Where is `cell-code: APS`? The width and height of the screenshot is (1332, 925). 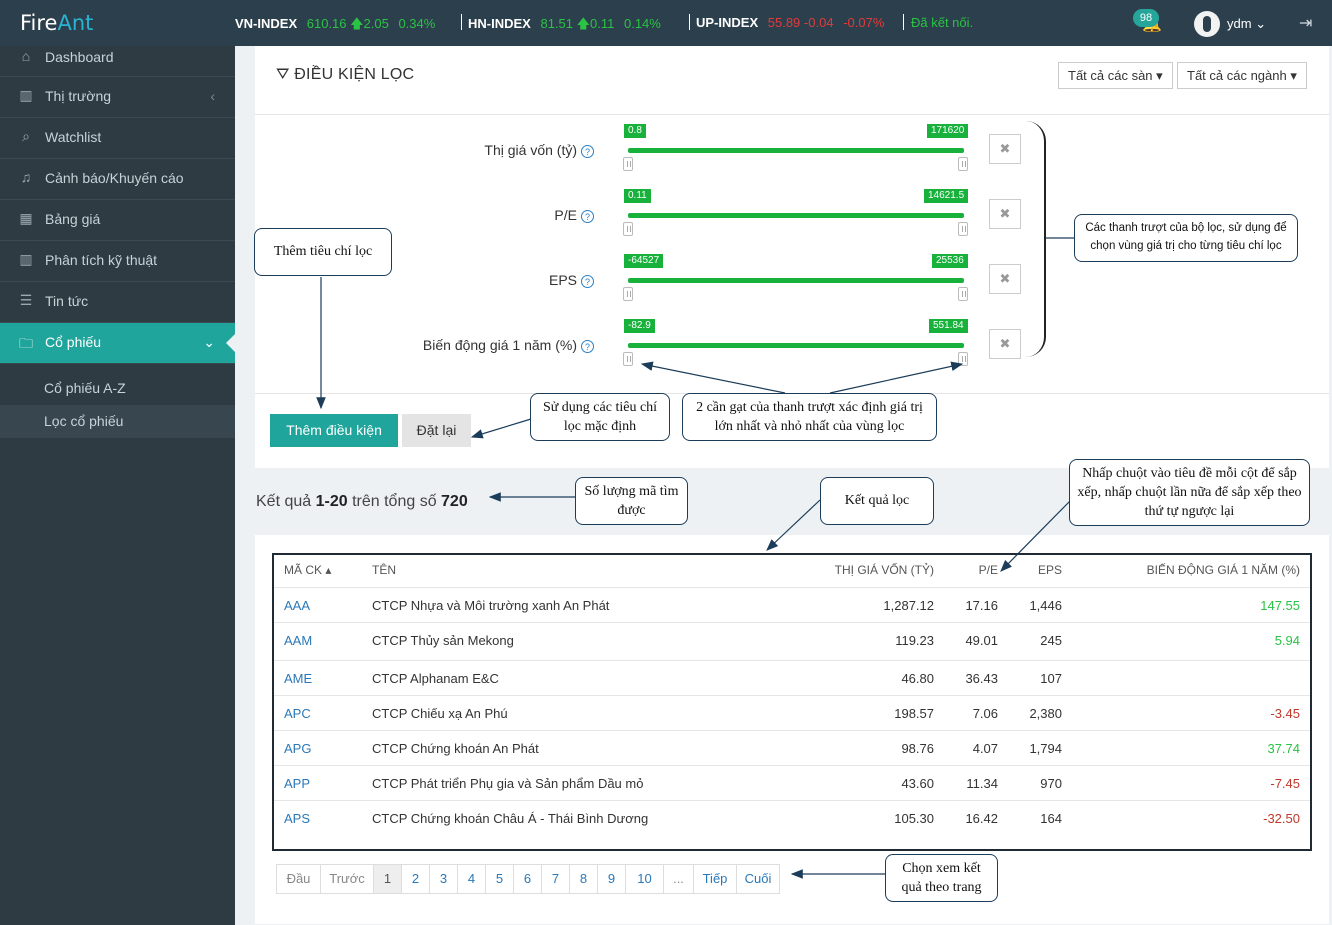 cell-code: APS is located at coordinates (314, 818).